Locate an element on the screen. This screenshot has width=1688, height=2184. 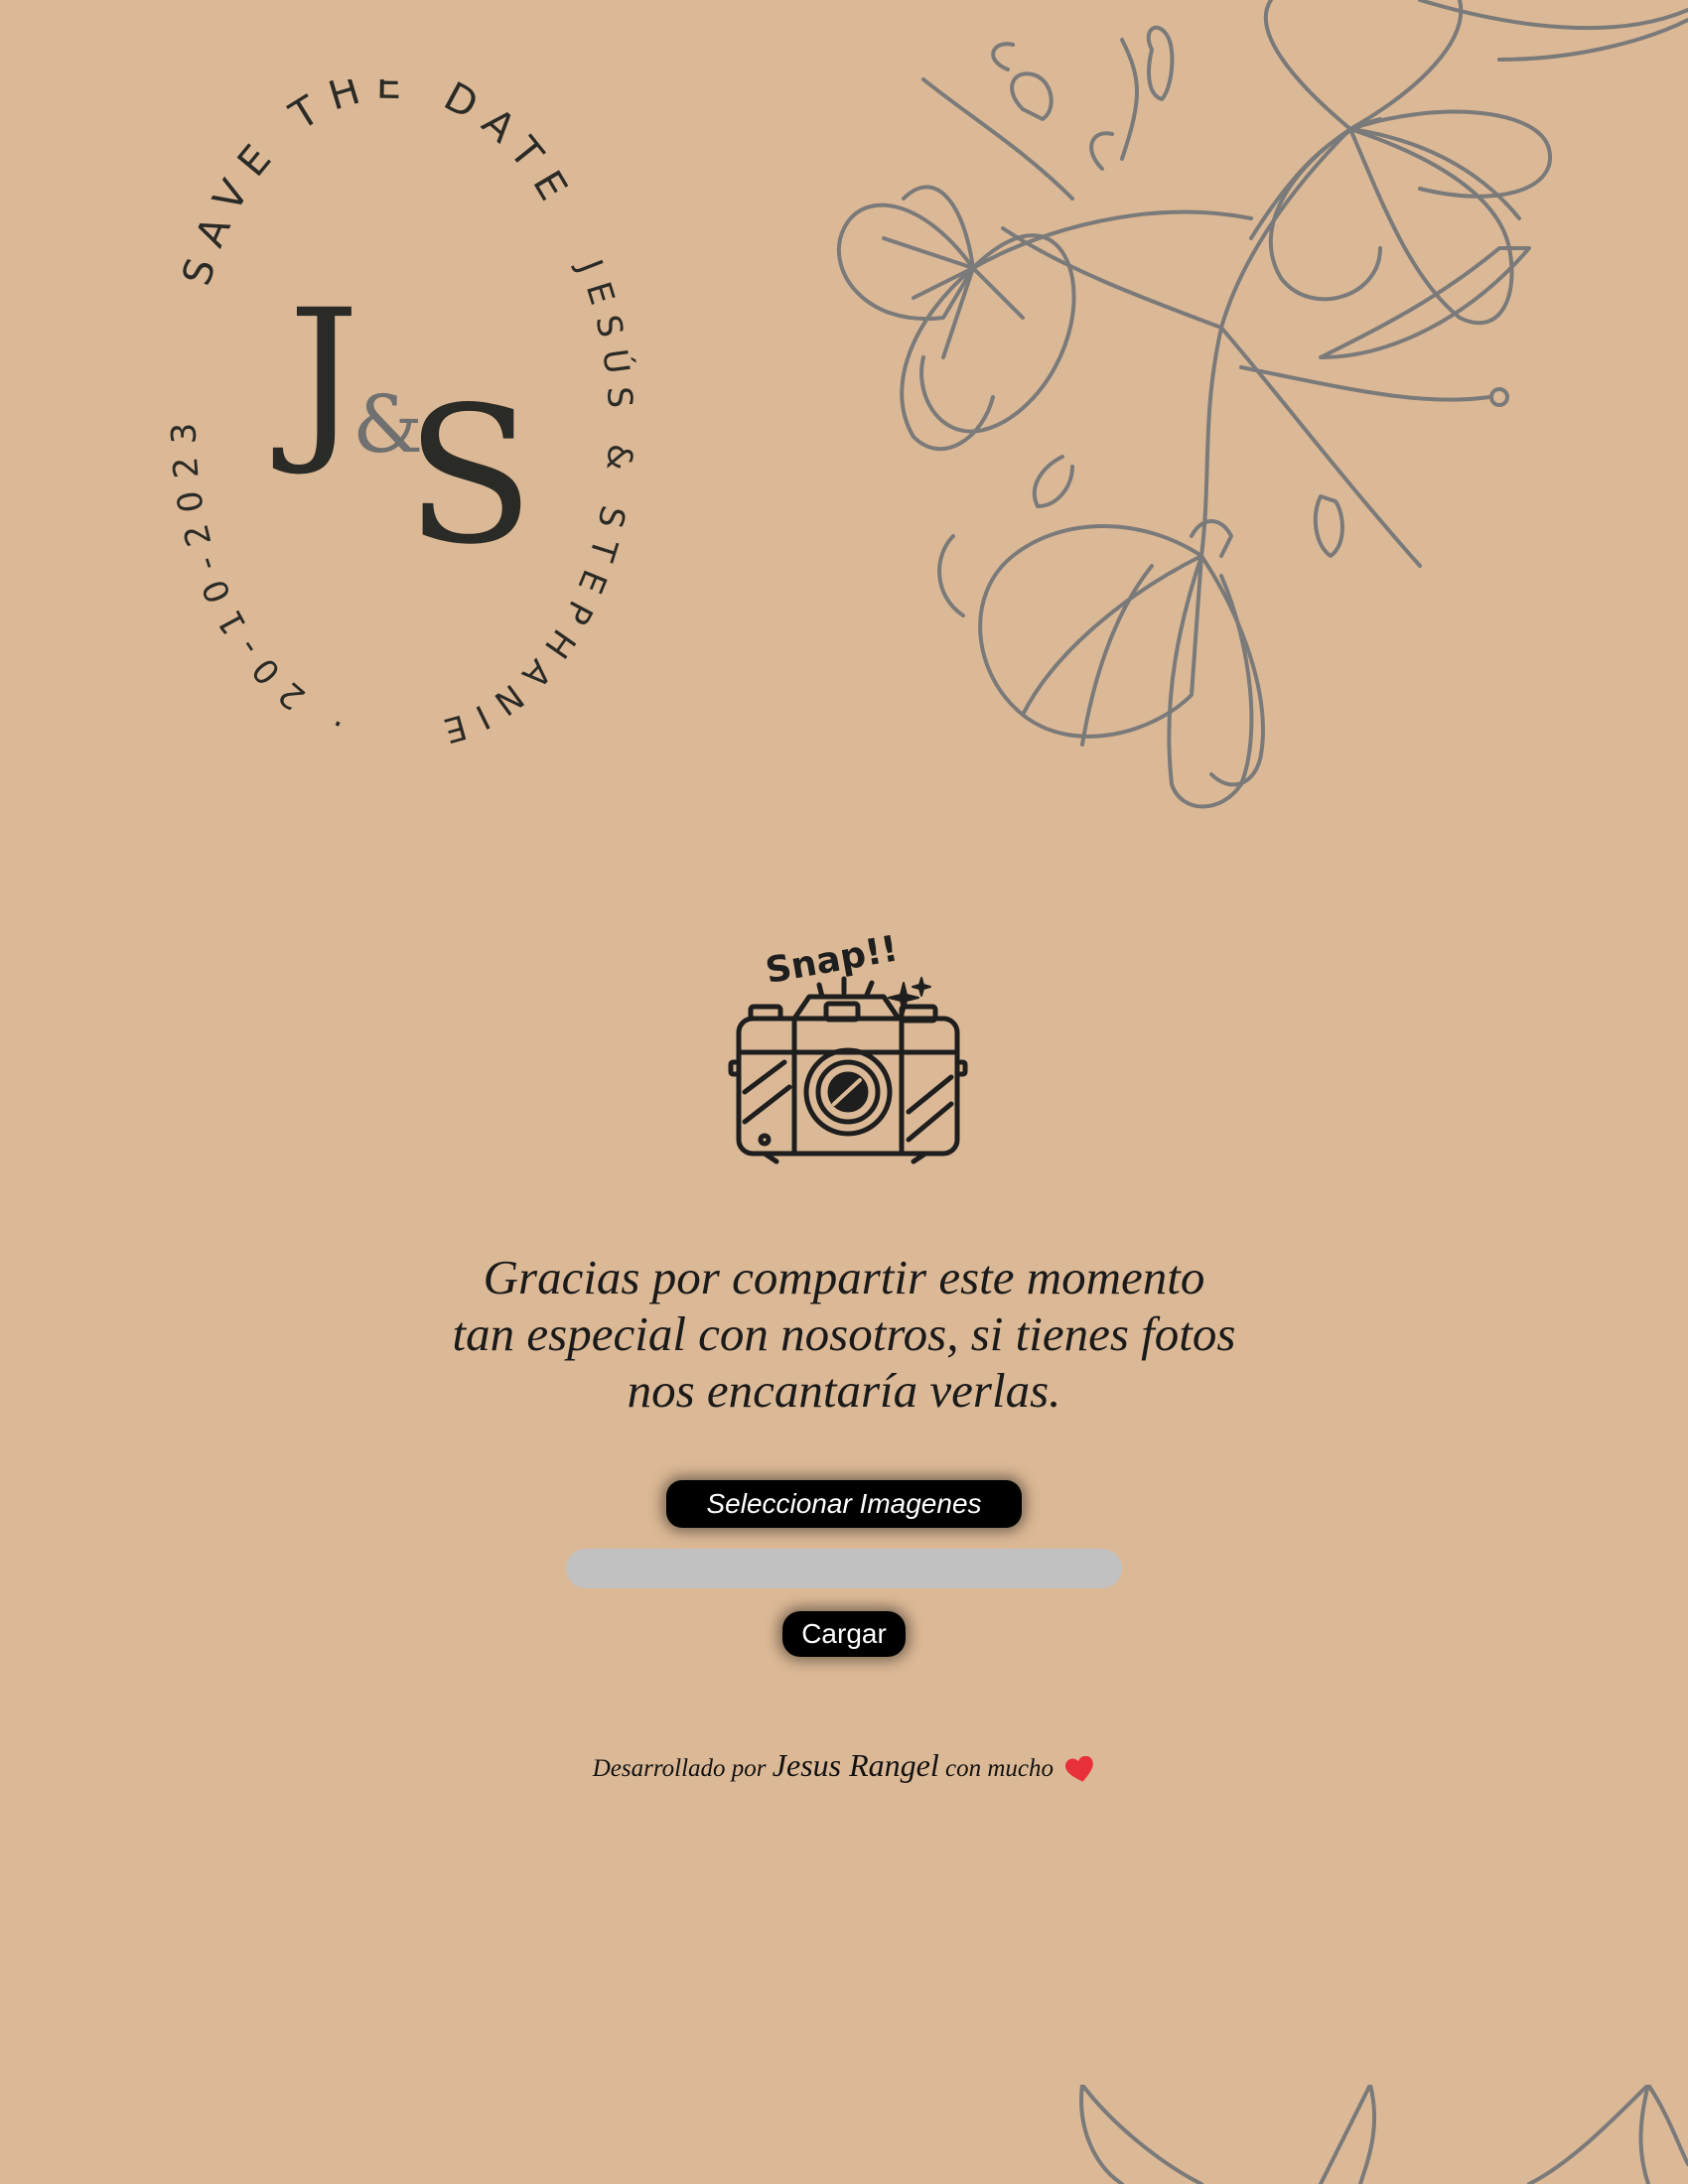
monogram-initial-s: S is located at coordinates (469, 476).